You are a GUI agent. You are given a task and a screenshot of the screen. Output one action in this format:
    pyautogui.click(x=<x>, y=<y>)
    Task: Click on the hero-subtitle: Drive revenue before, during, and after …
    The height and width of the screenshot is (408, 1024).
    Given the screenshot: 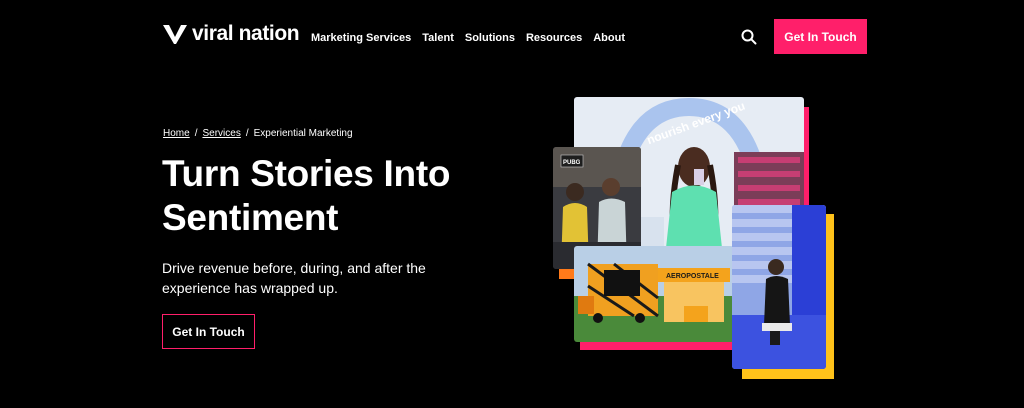 What is the action you would take?
    pyautogui.click(x=294, y=278)
    